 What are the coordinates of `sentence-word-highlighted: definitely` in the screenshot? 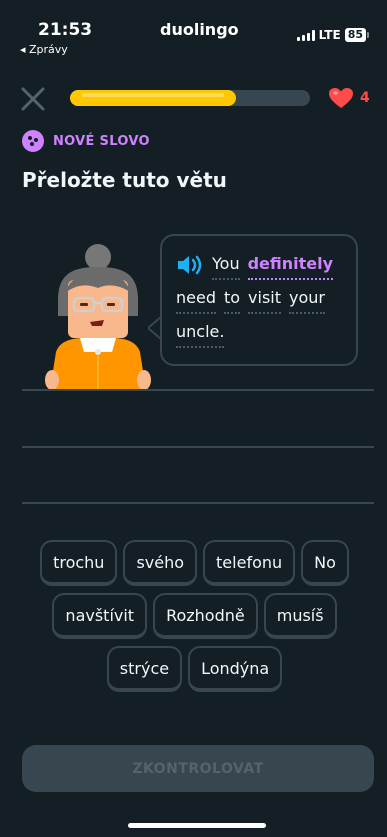 It's located at (290, 265).